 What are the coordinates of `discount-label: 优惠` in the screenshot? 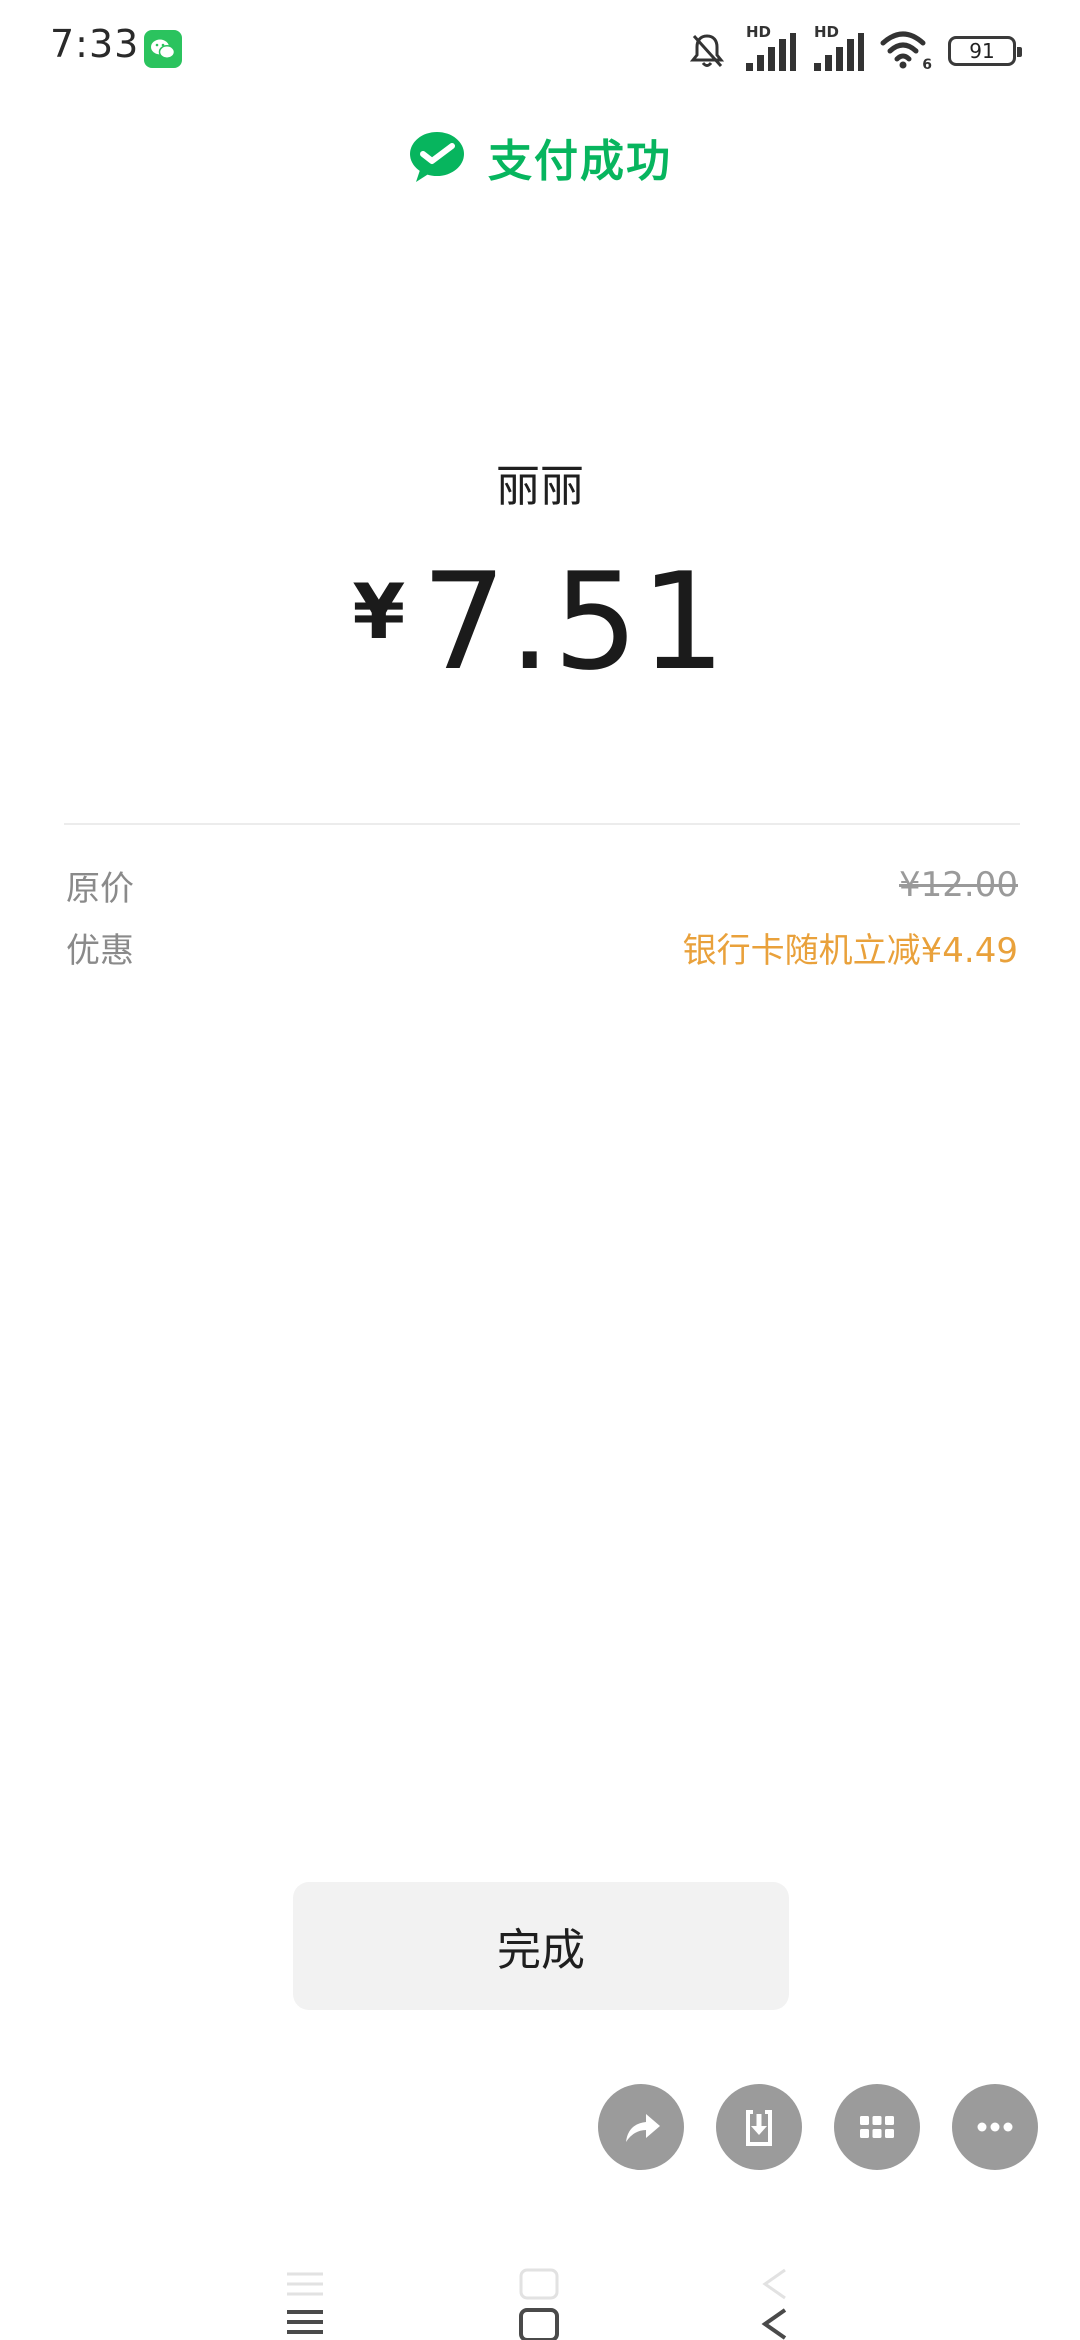 It's located at (100, 950).